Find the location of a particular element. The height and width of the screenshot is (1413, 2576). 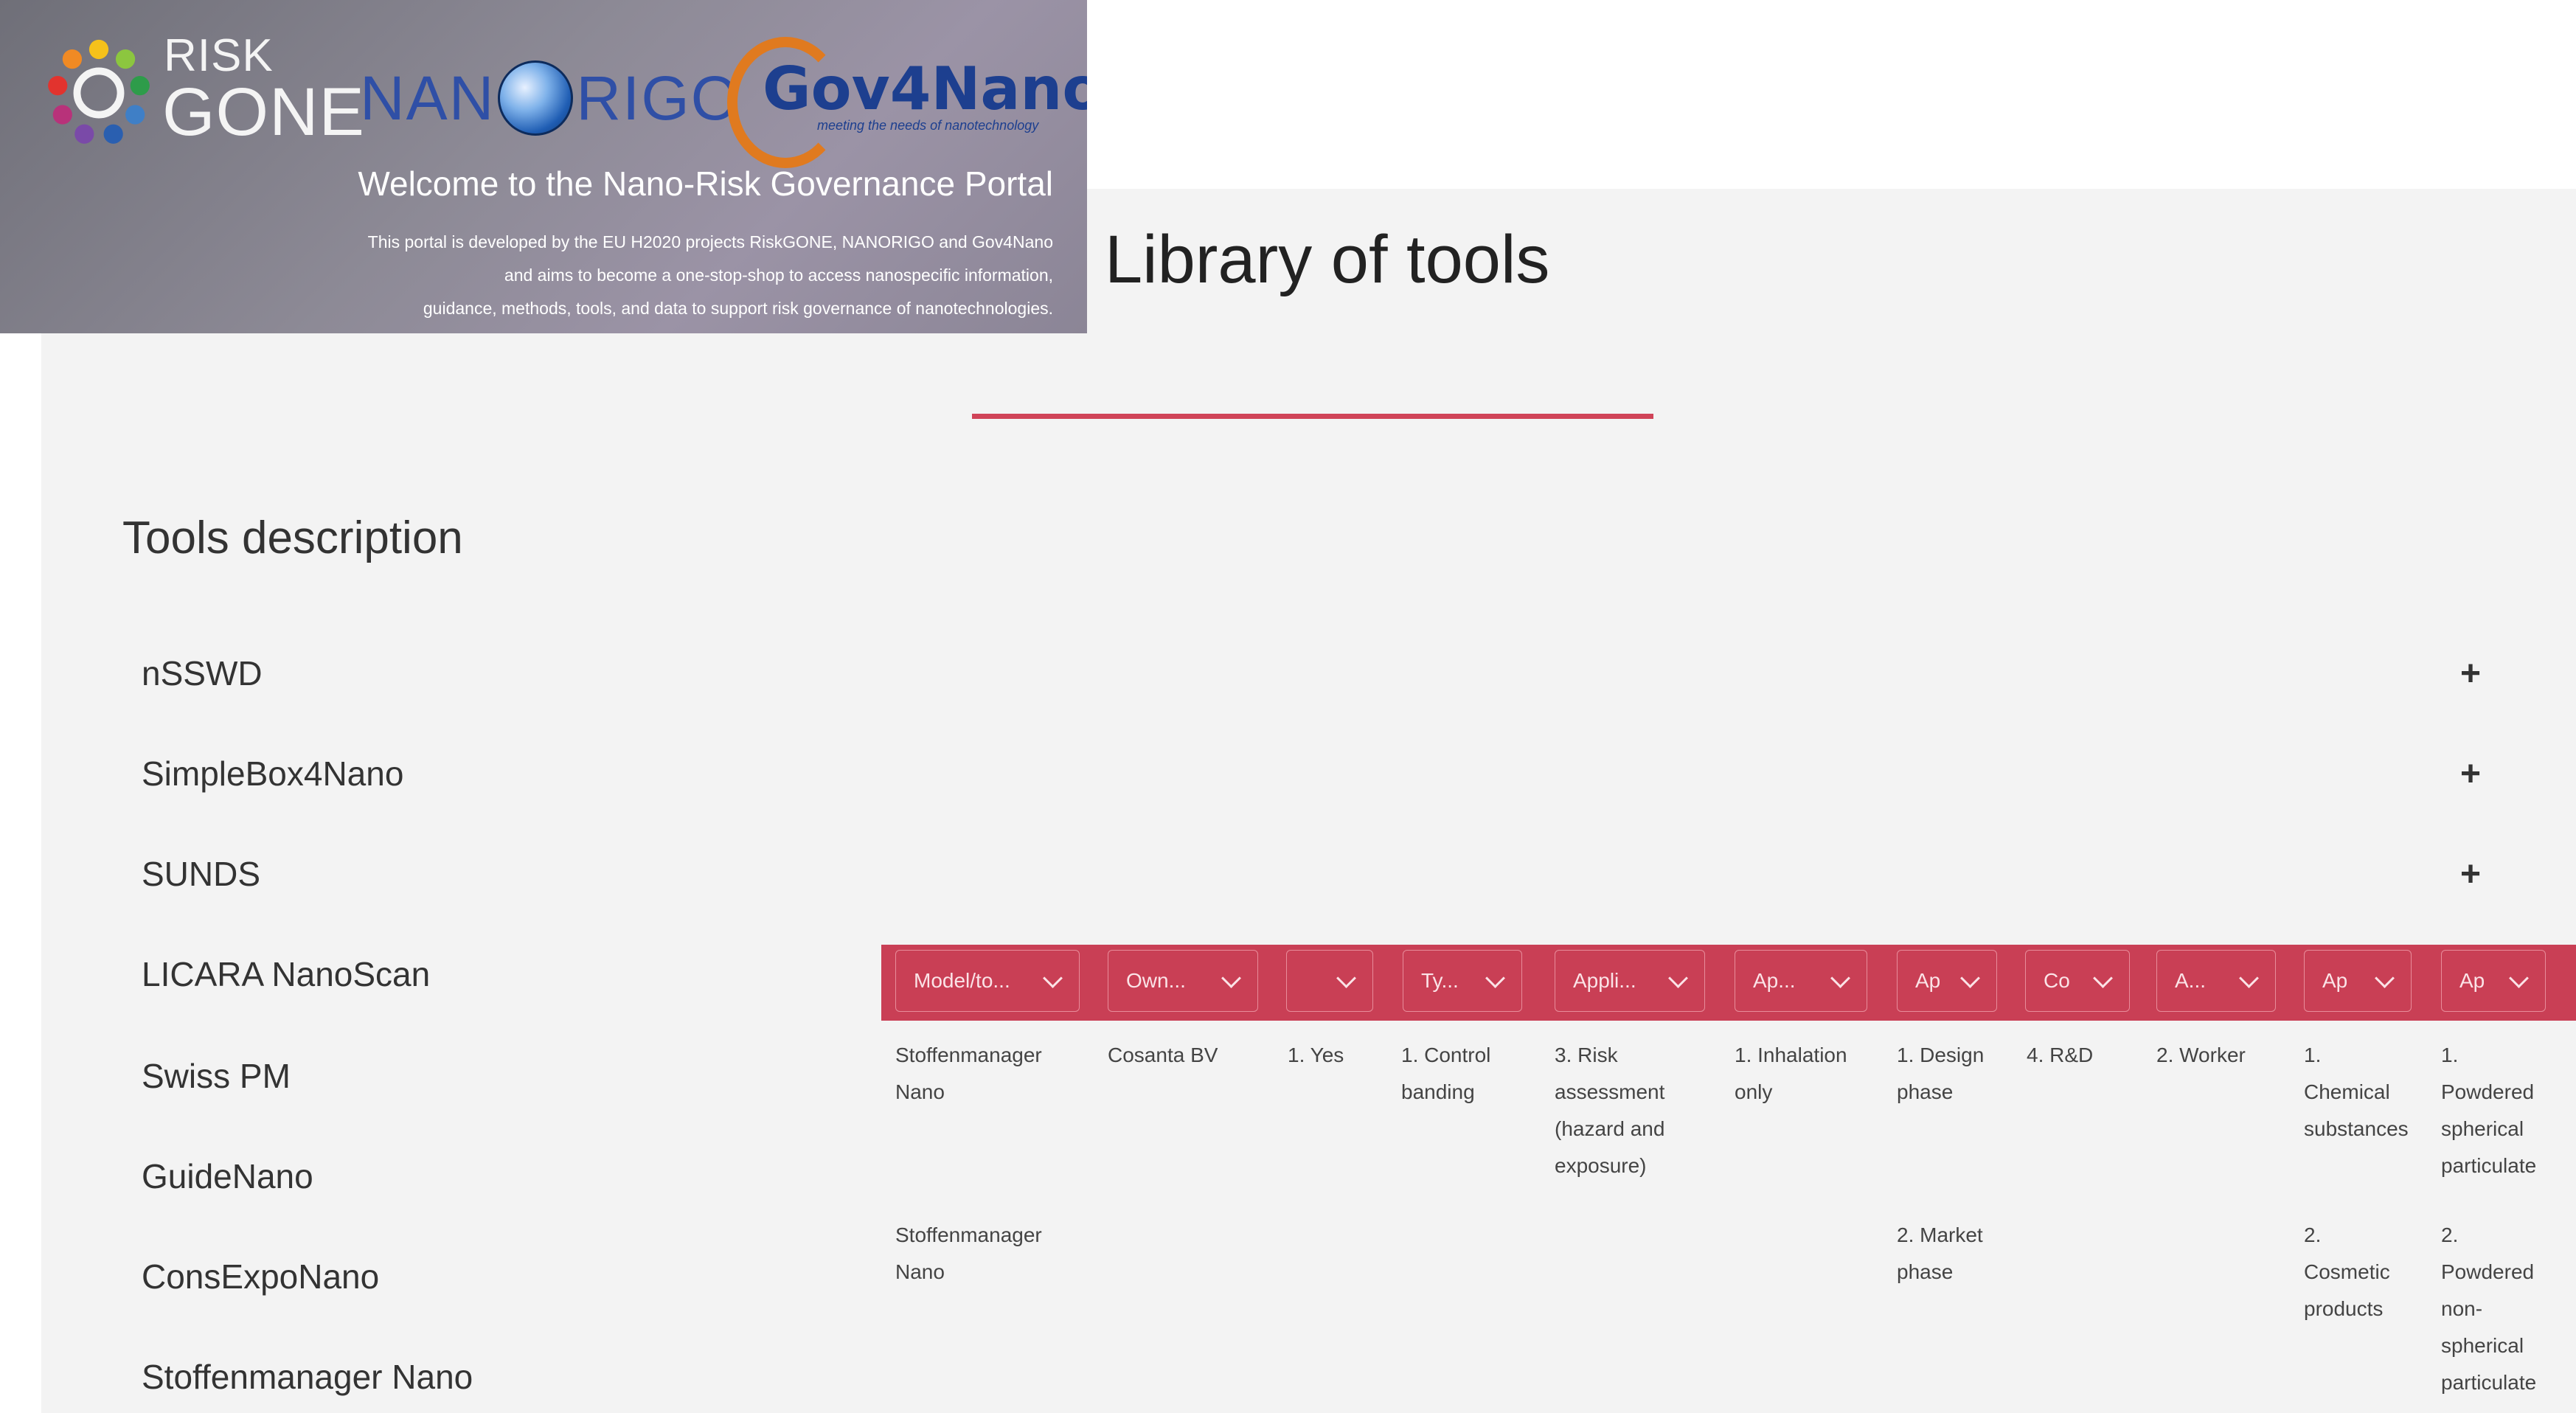

gov4nano-tagline: meeting the needs of nanotechnology is located at coordinates (928, 126).